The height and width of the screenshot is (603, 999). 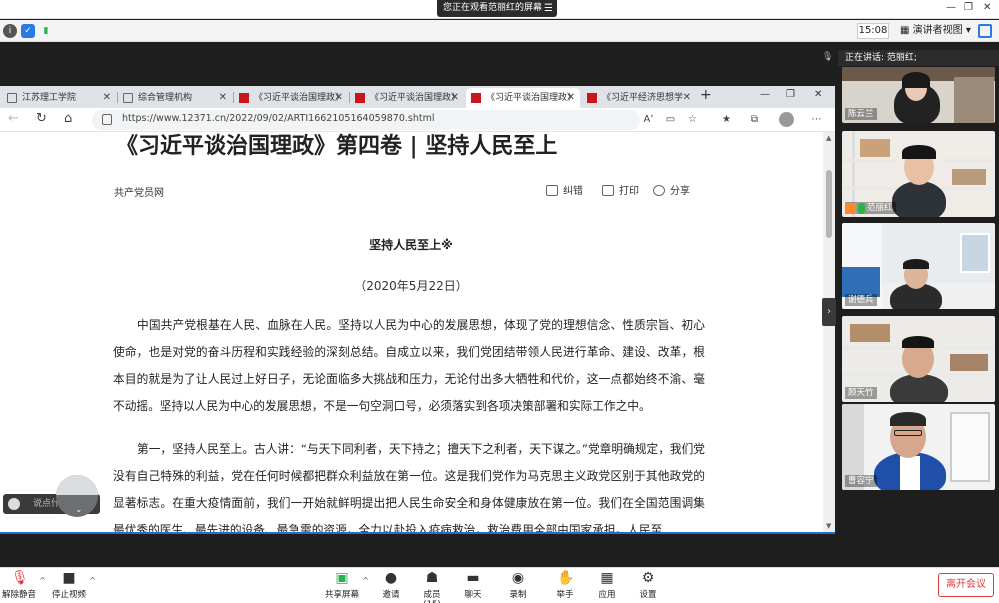 I want to click on participant-name: 谢德兵, so click(x=861, y=300).